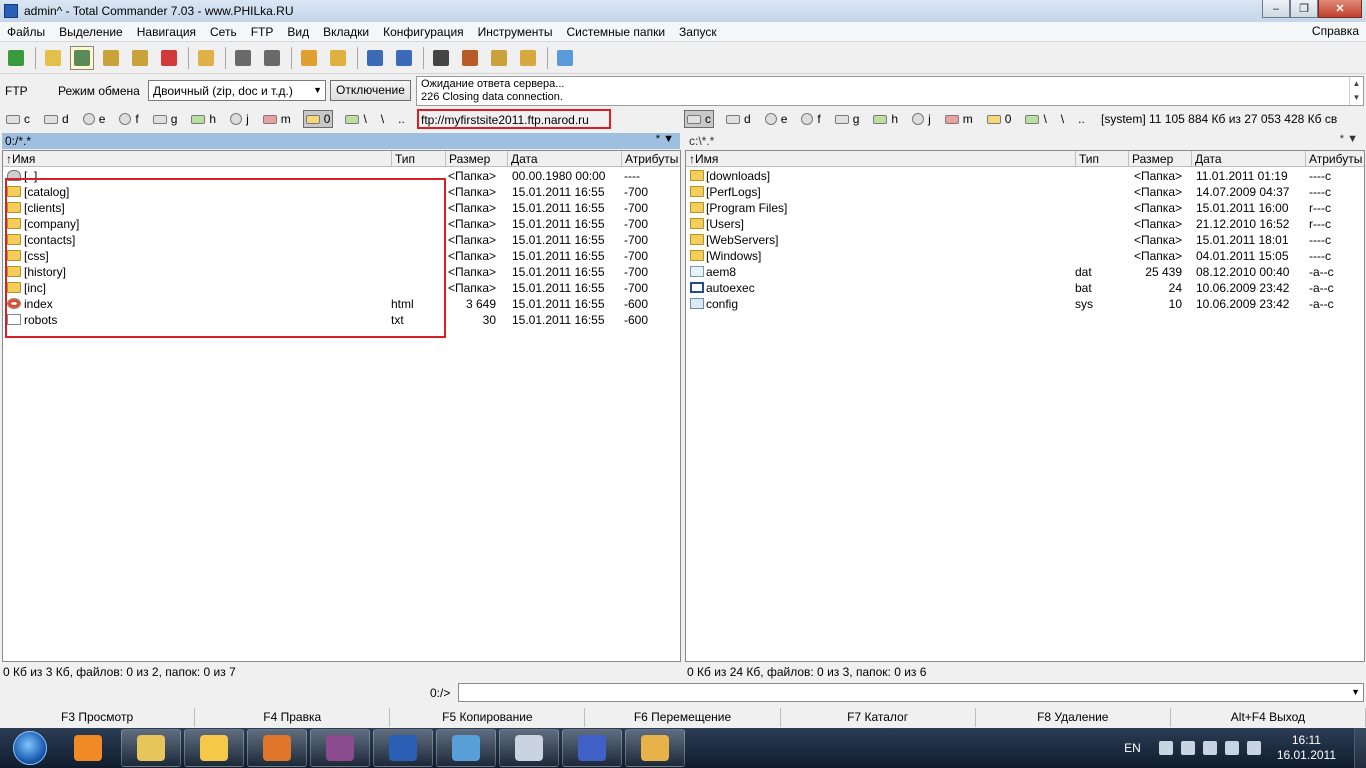 This screenshot has width=1366, height=768. Describe the element at coordinates (298, 32) in the screenshot. I see `menu-item: Вид` at that location.